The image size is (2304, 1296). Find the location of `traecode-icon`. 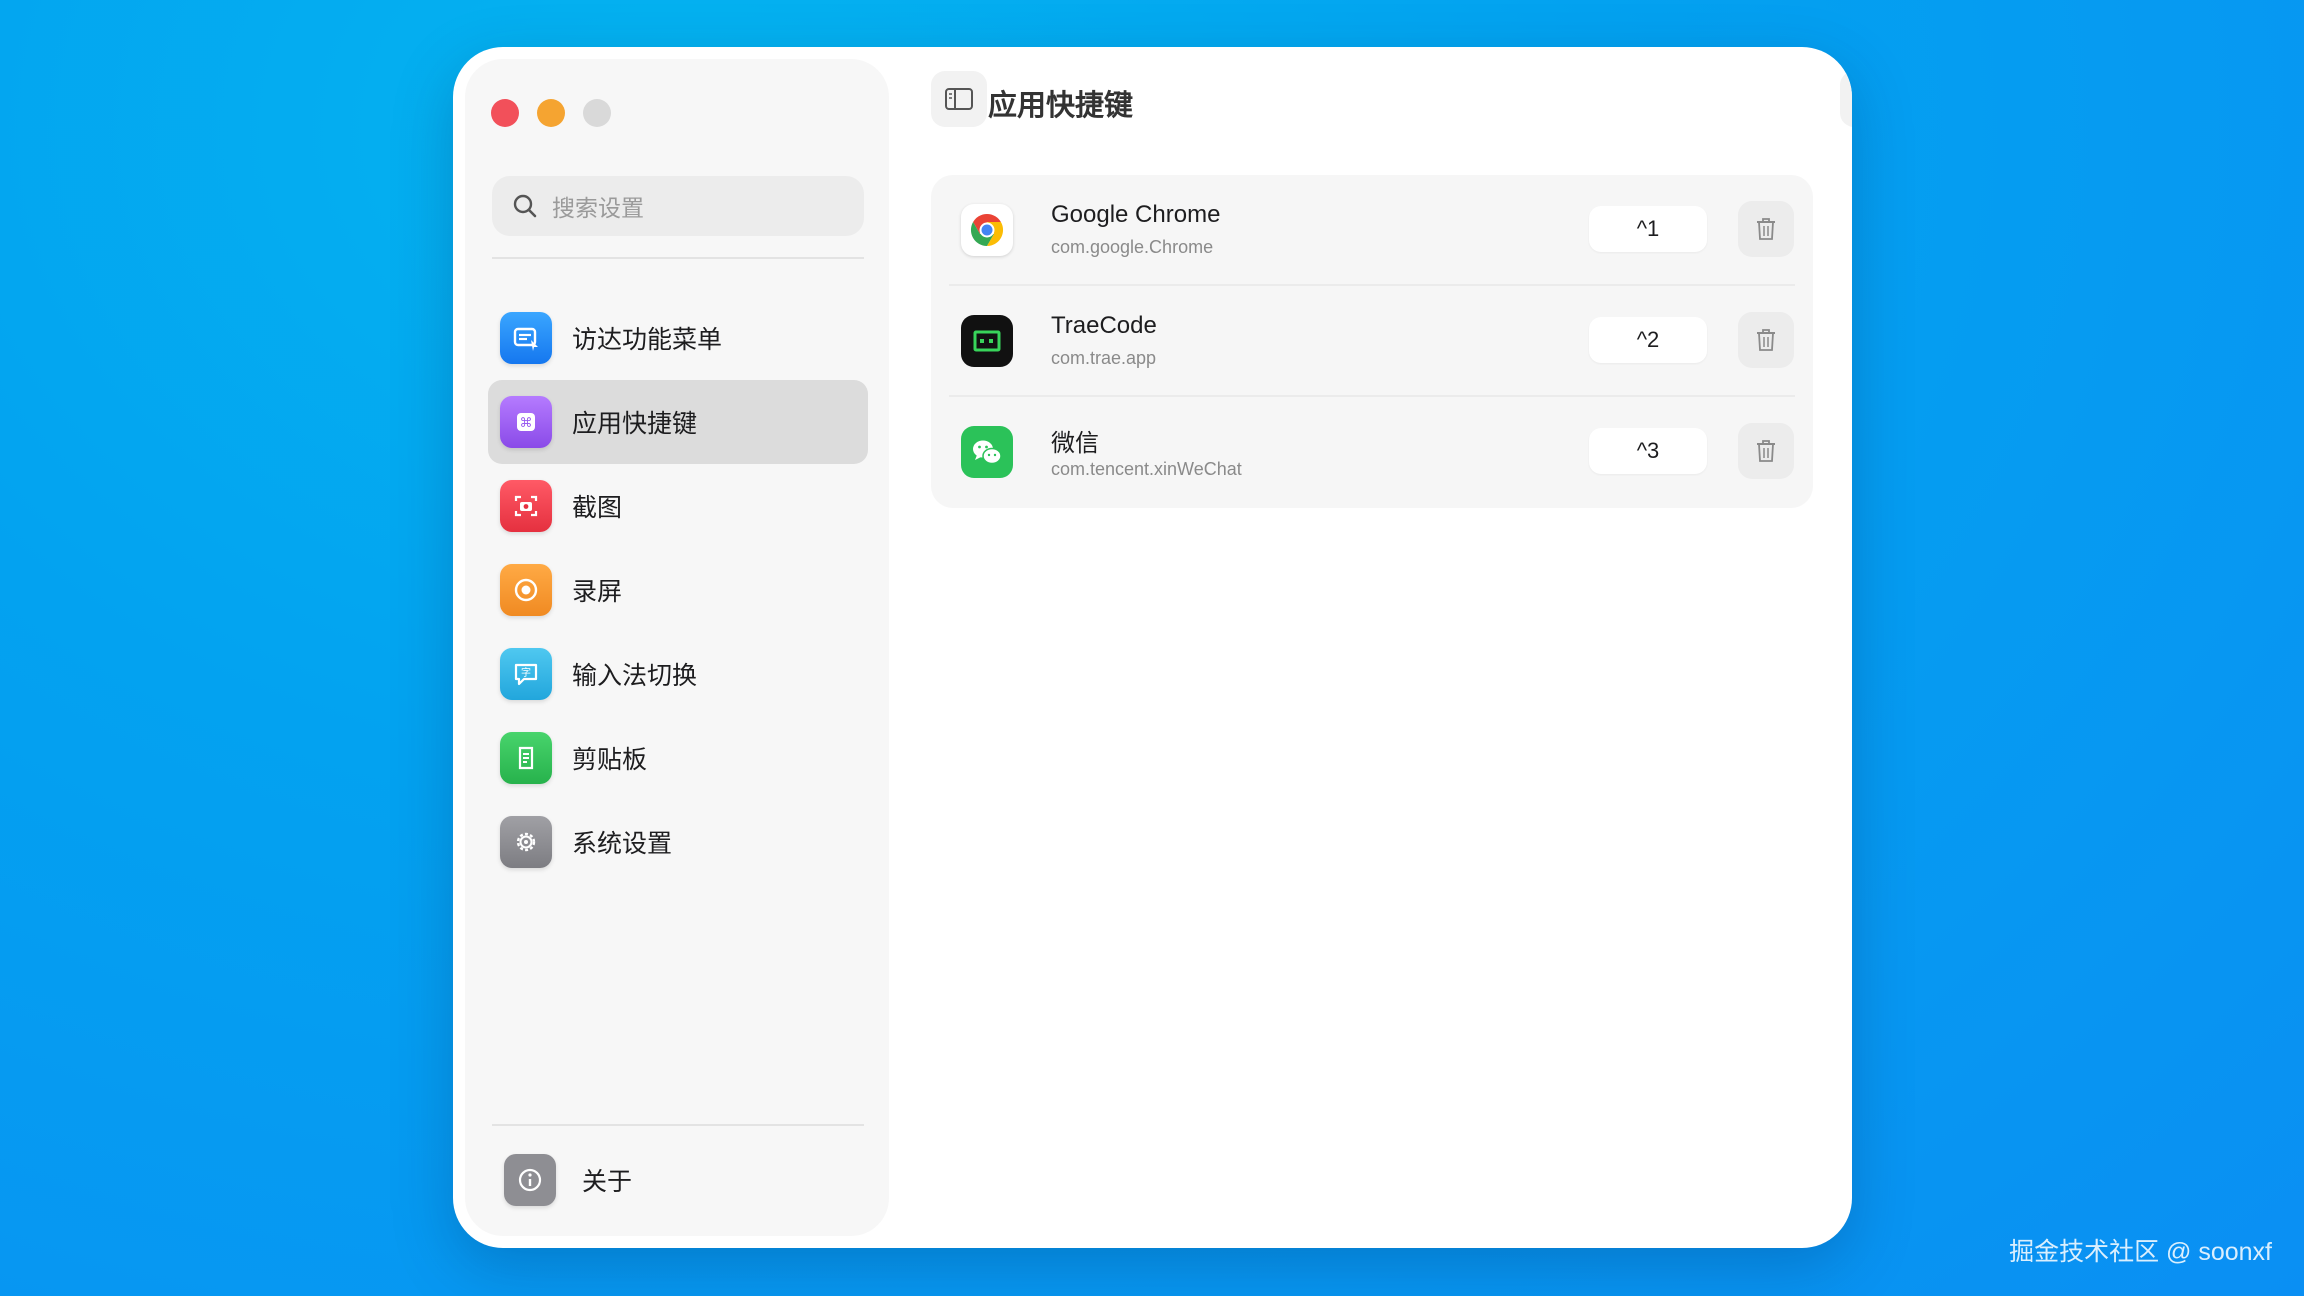

traecode-icon is located at coordinates (987, 341).